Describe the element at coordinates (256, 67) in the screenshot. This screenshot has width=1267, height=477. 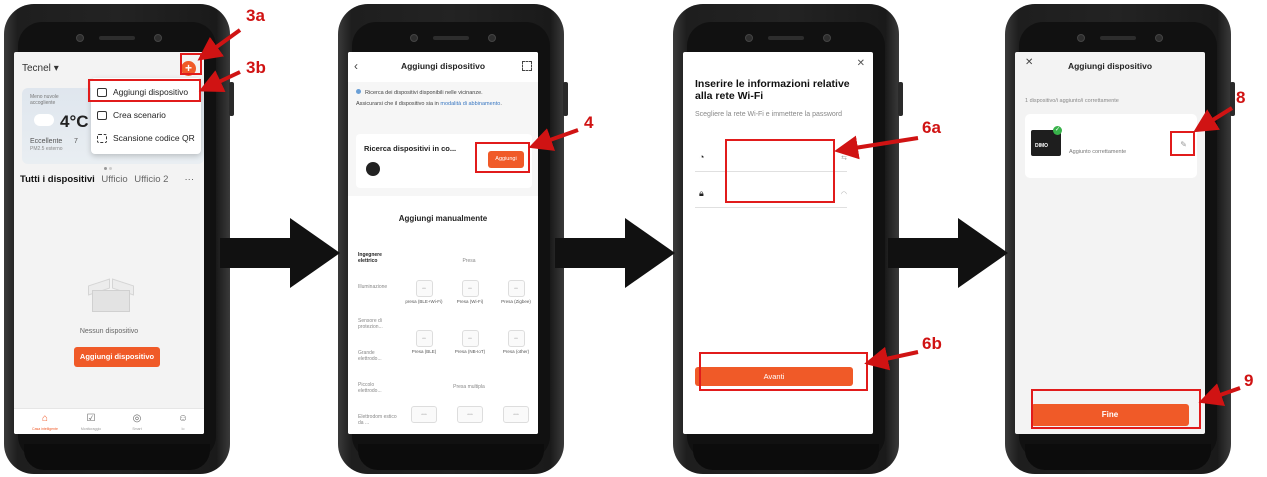
I see `callout-3b: 3b` at that location.